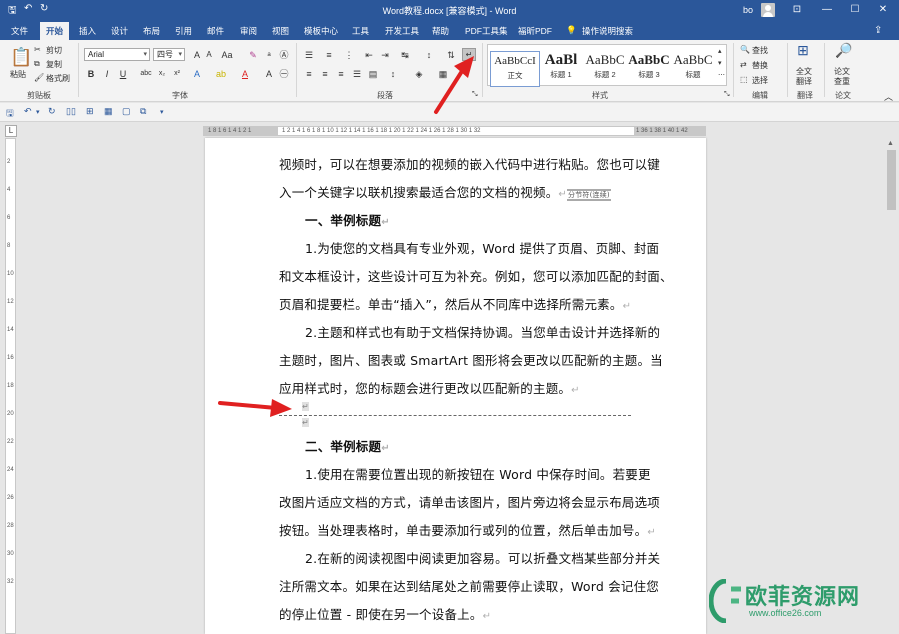 The height and width of the screenshot is (634, 899). Describe the element at coordinates (221, 74) in the screenshot. I see `highlight-icon: ab` at that location.